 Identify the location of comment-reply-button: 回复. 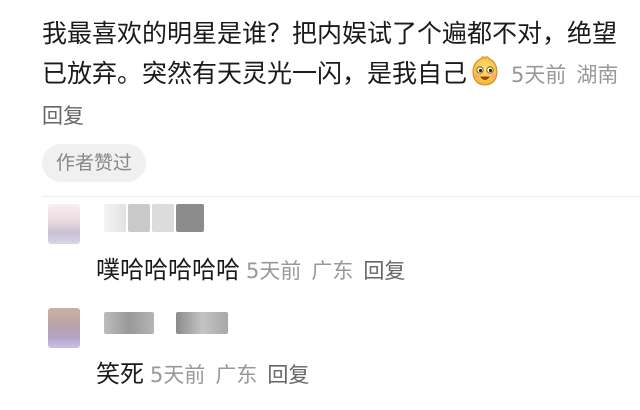
(63, 116).